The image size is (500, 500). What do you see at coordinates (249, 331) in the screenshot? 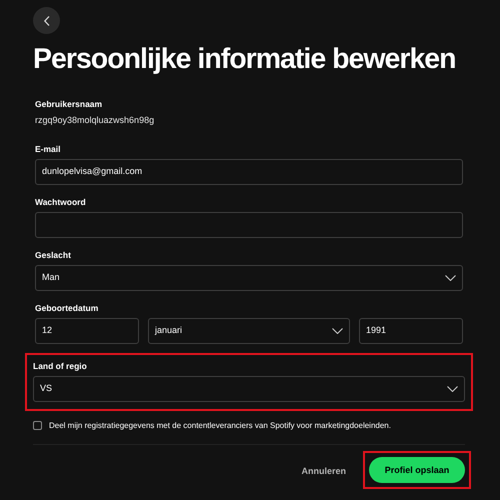
I see `month-select: januari` at bounding box center [249, 331].